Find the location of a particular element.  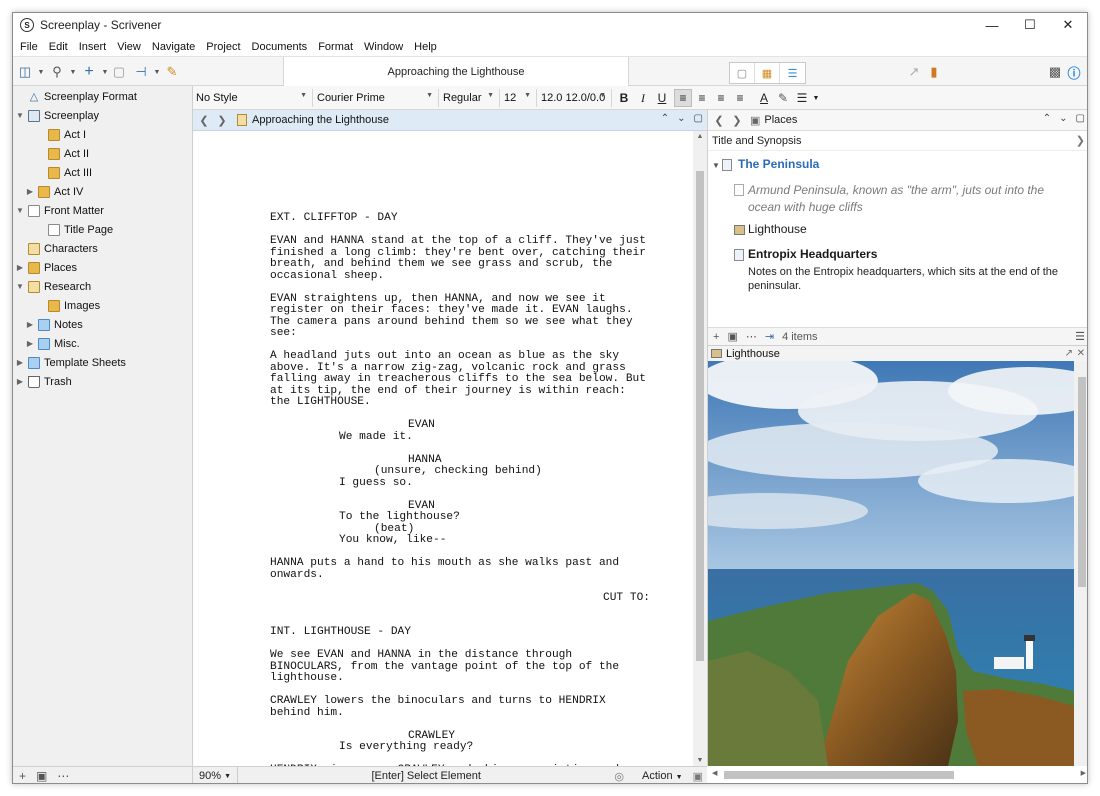

script-dial-last: I guess so. is located at coordinates (460, 483).